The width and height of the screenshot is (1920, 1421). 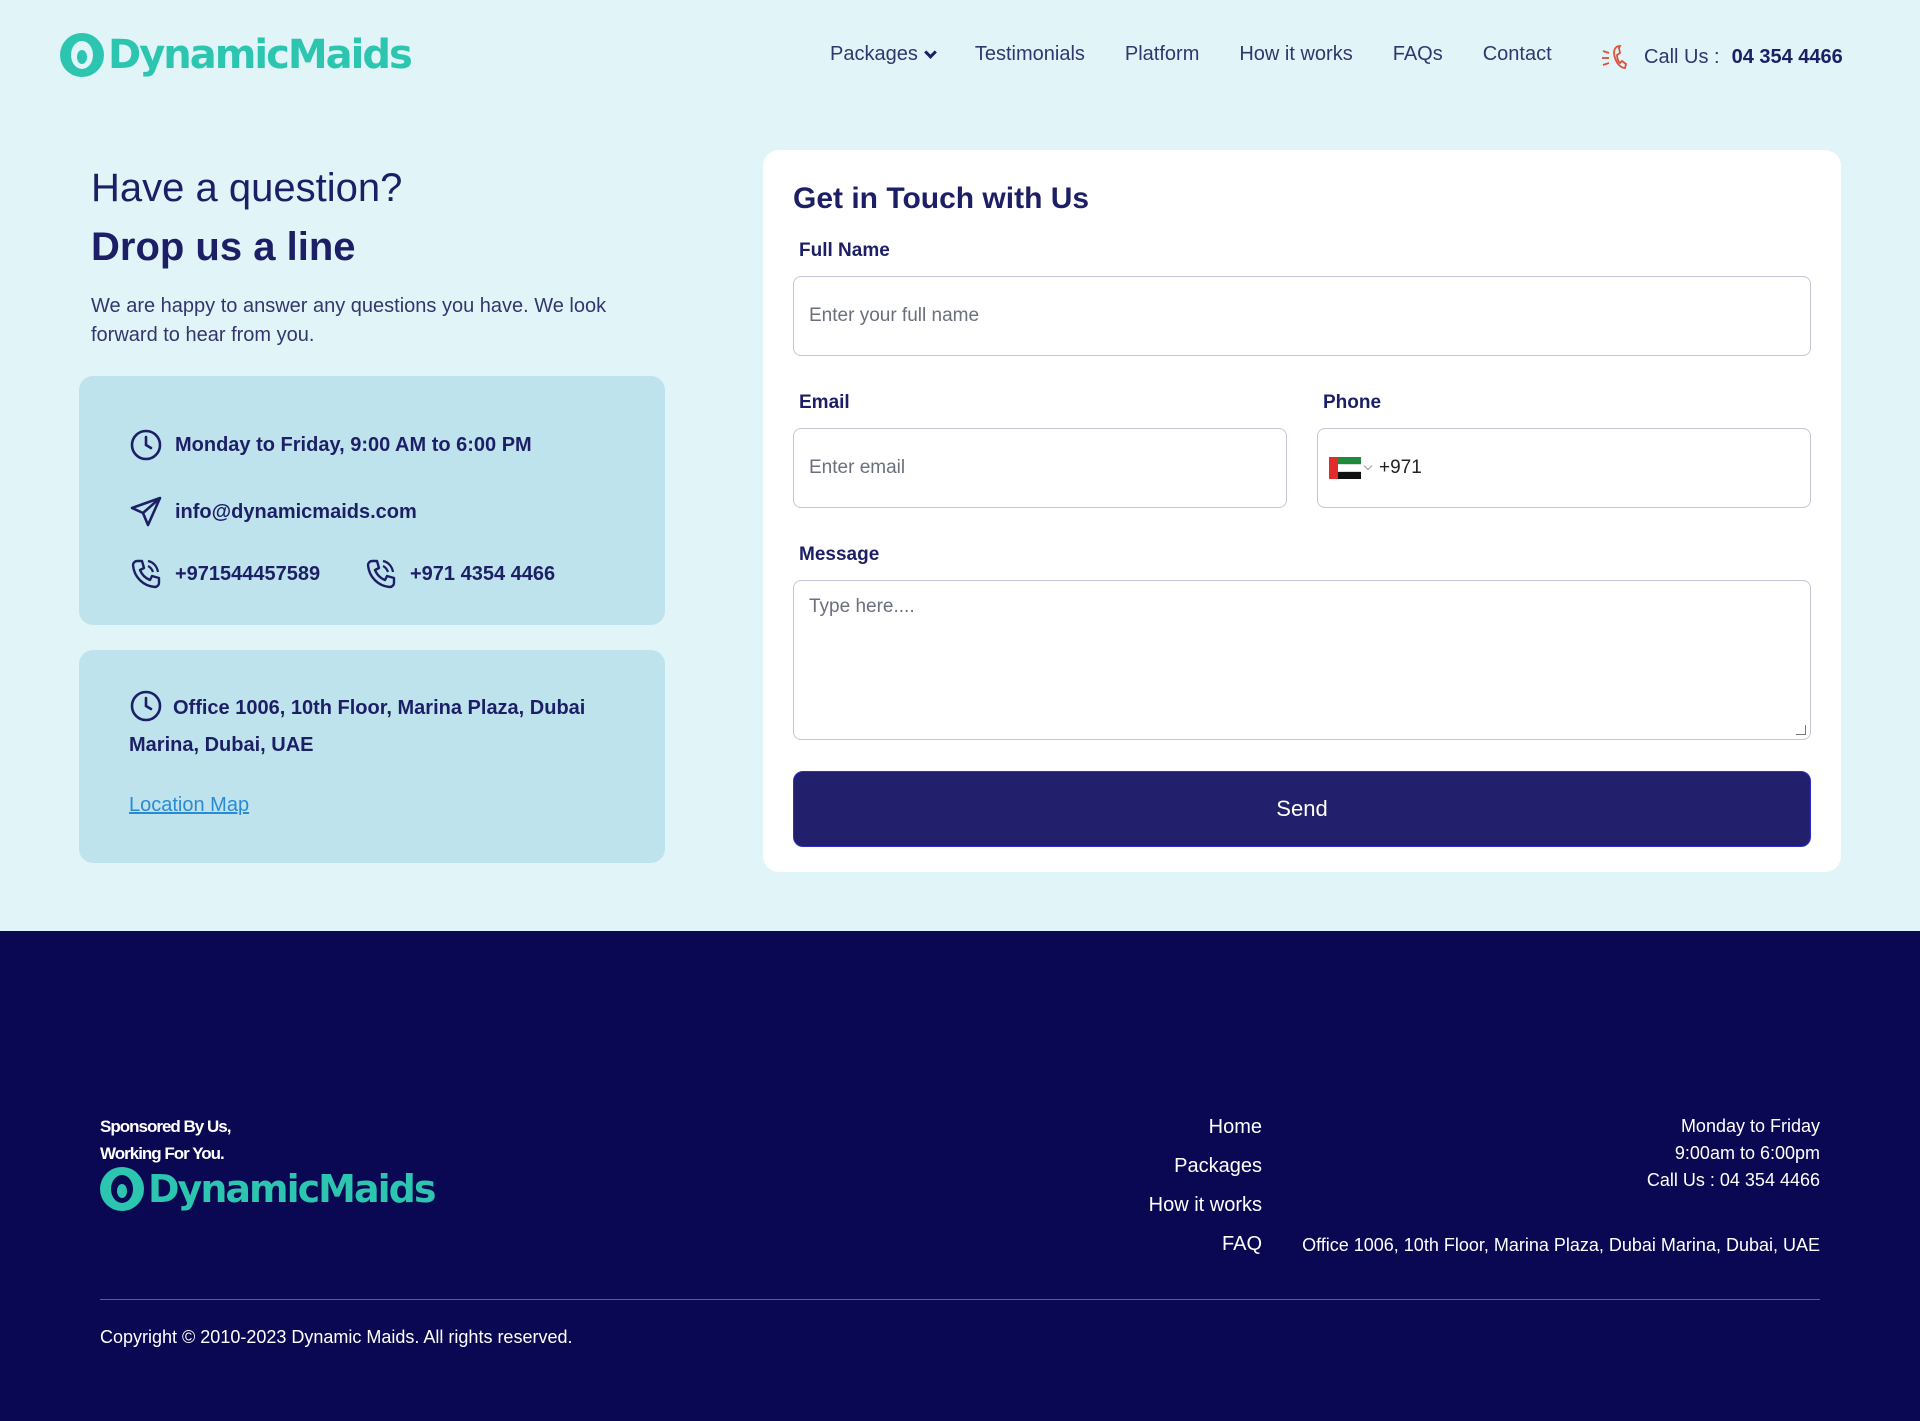 I want to click on phone-value: +971, so click(x=1400, y=467).